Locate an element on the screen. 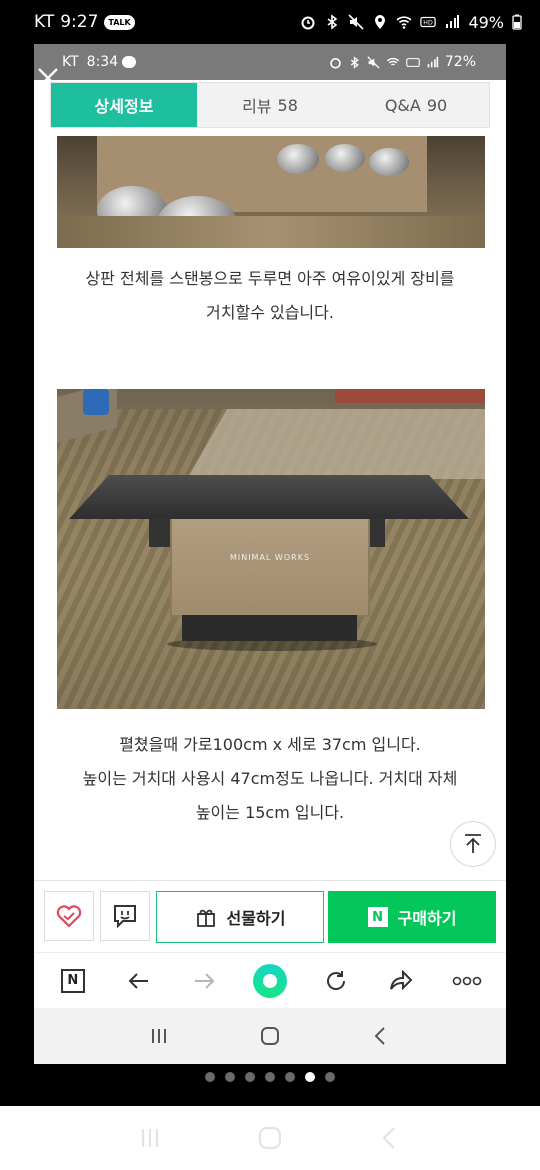  inner-mute-icon is located at coordinates (373, 62).